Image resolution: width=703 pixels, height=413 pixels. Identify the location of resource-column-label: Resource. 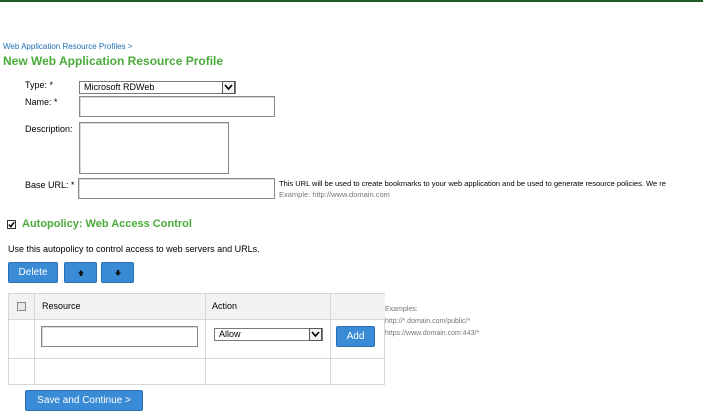
(61, 306).